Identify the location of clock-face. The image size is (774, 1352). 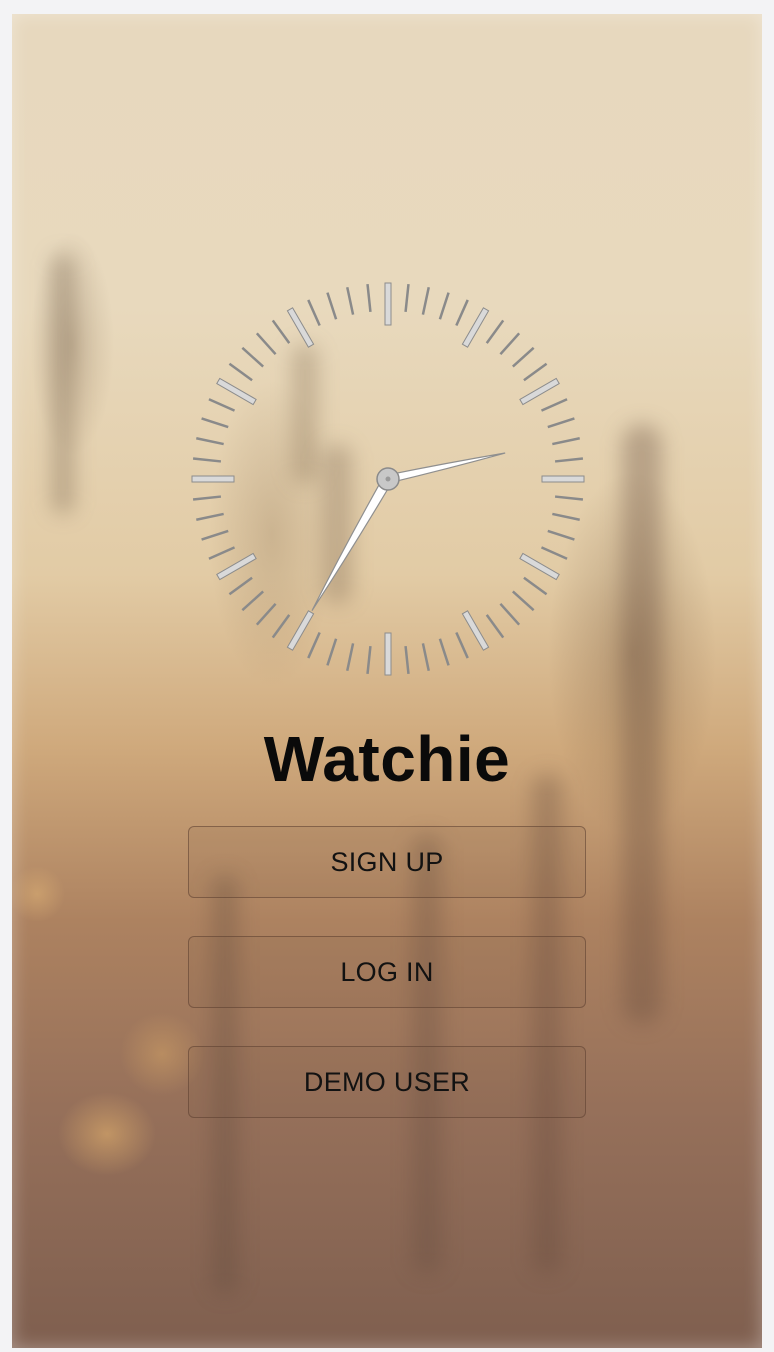
(388, 479).